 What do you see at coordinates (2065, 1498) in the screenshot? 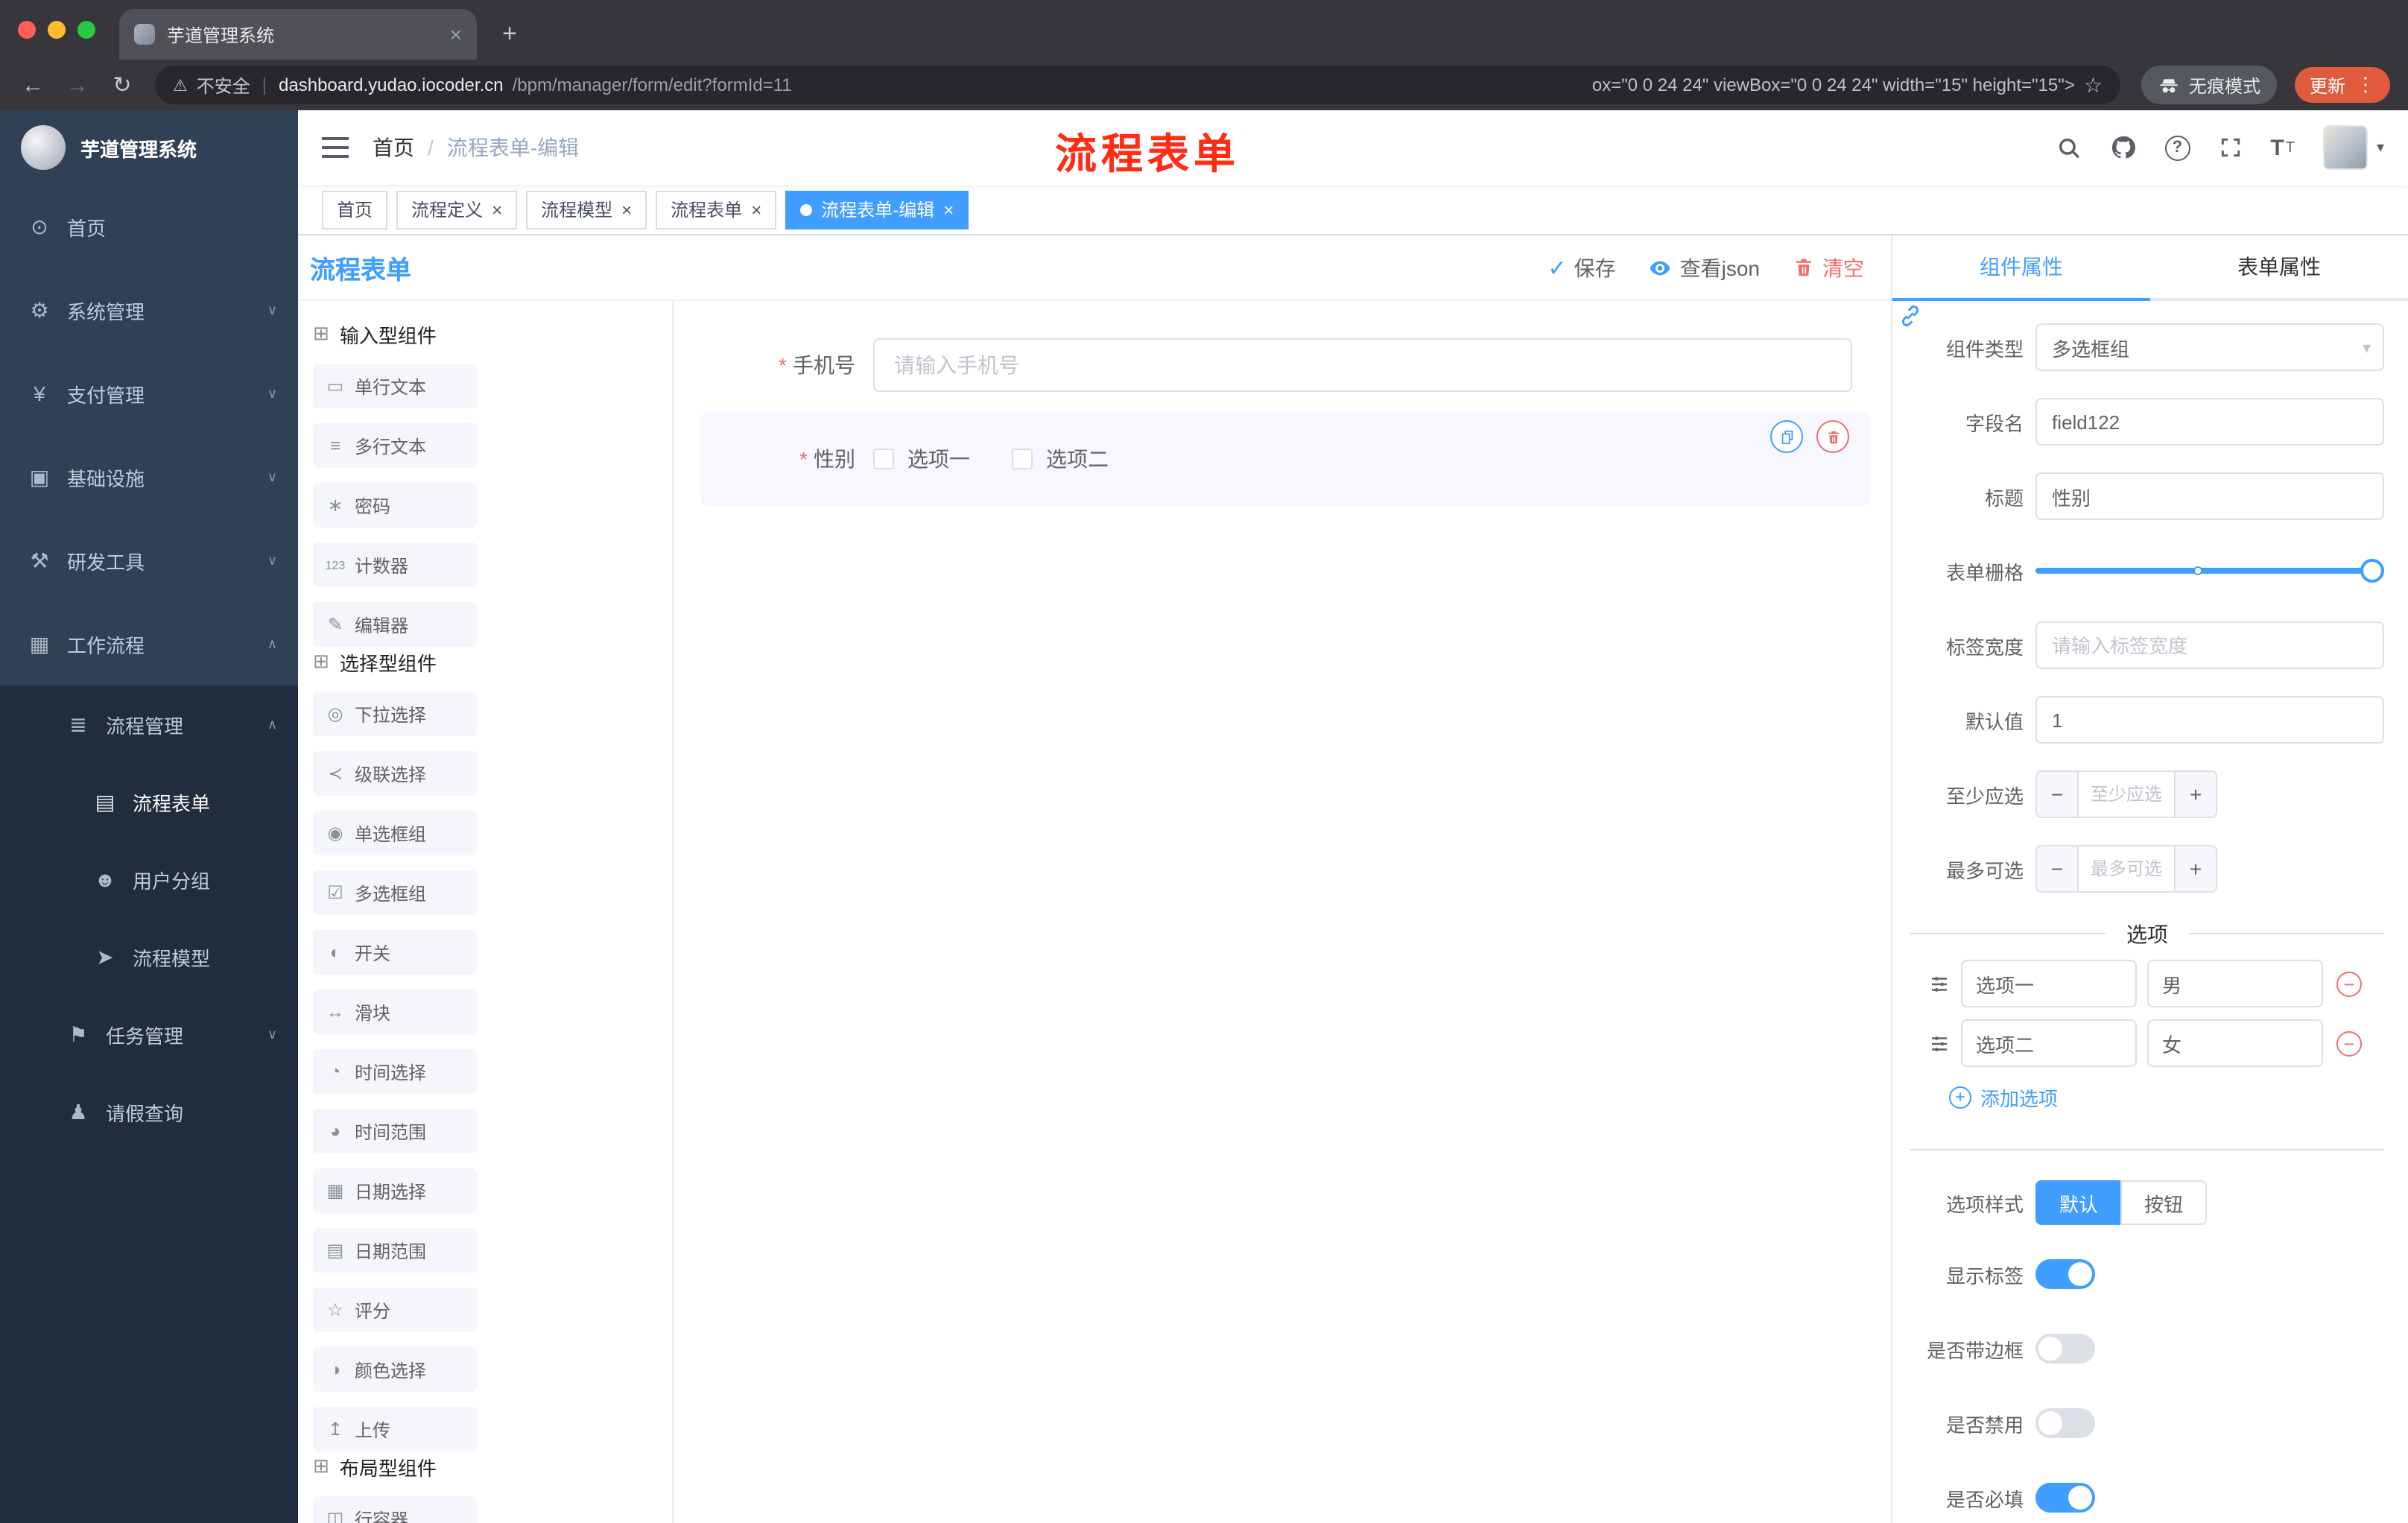
I see `toggle-required` at bounding box center [2065, 1498].